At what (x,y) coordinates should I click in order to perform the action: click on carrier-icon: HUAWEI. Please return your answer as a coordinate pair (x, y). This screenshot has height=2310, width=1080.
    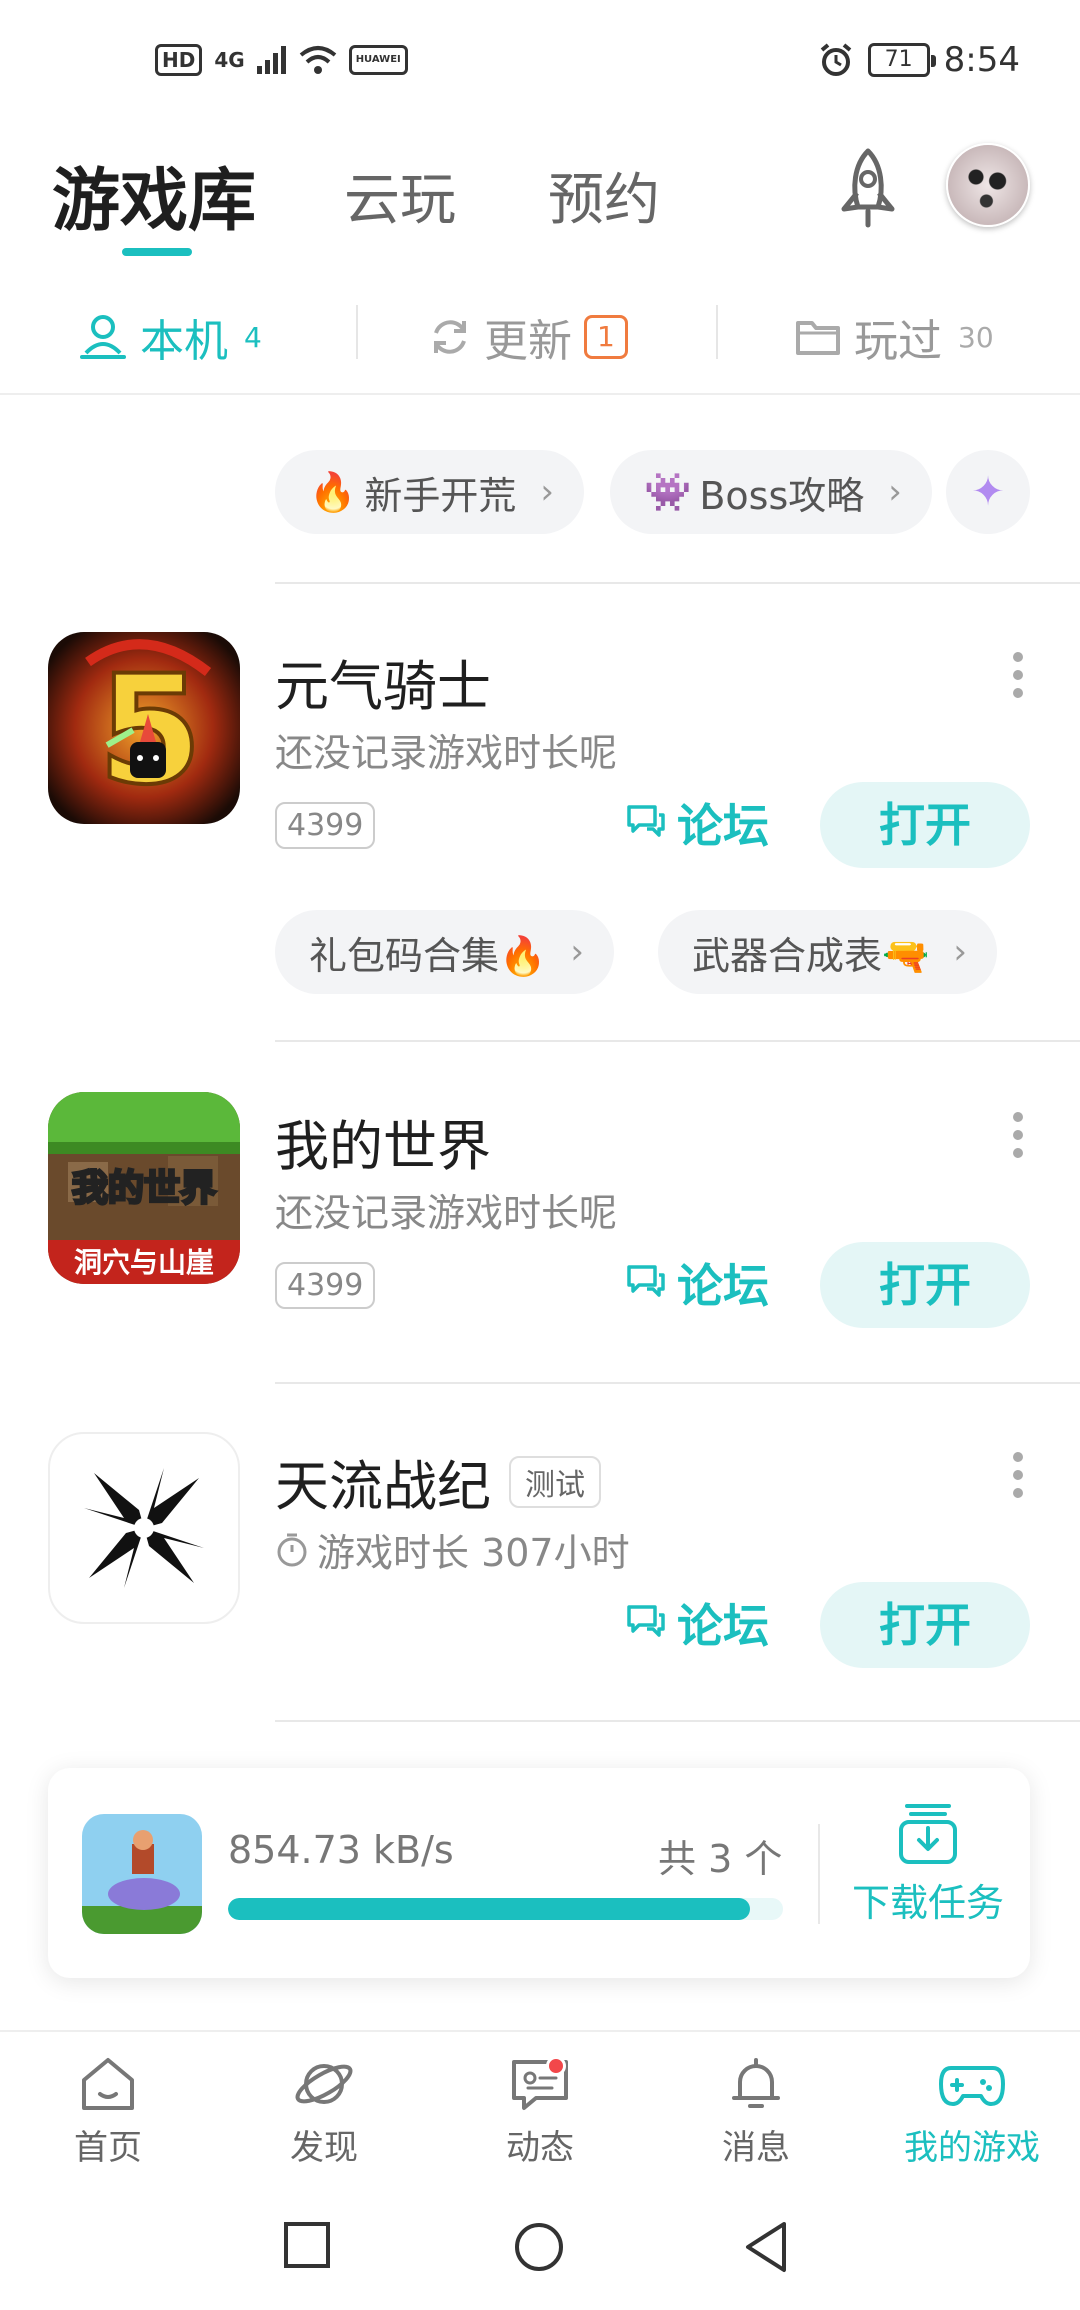
    Looking at the image, I should click on (378, 60).